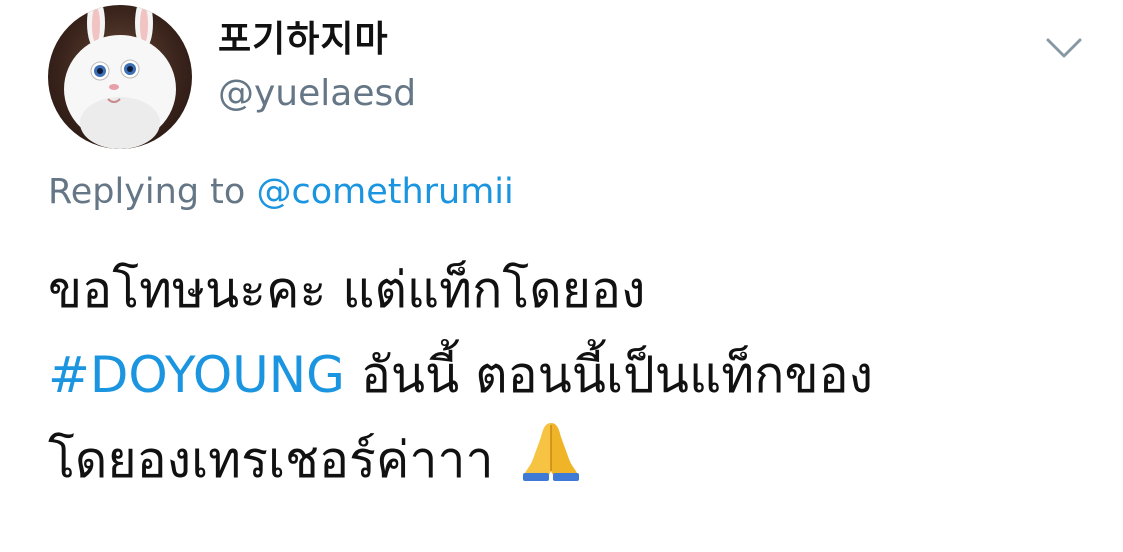  I want to click on replying-to: Replying to @comethrumii, so click(281, 192).